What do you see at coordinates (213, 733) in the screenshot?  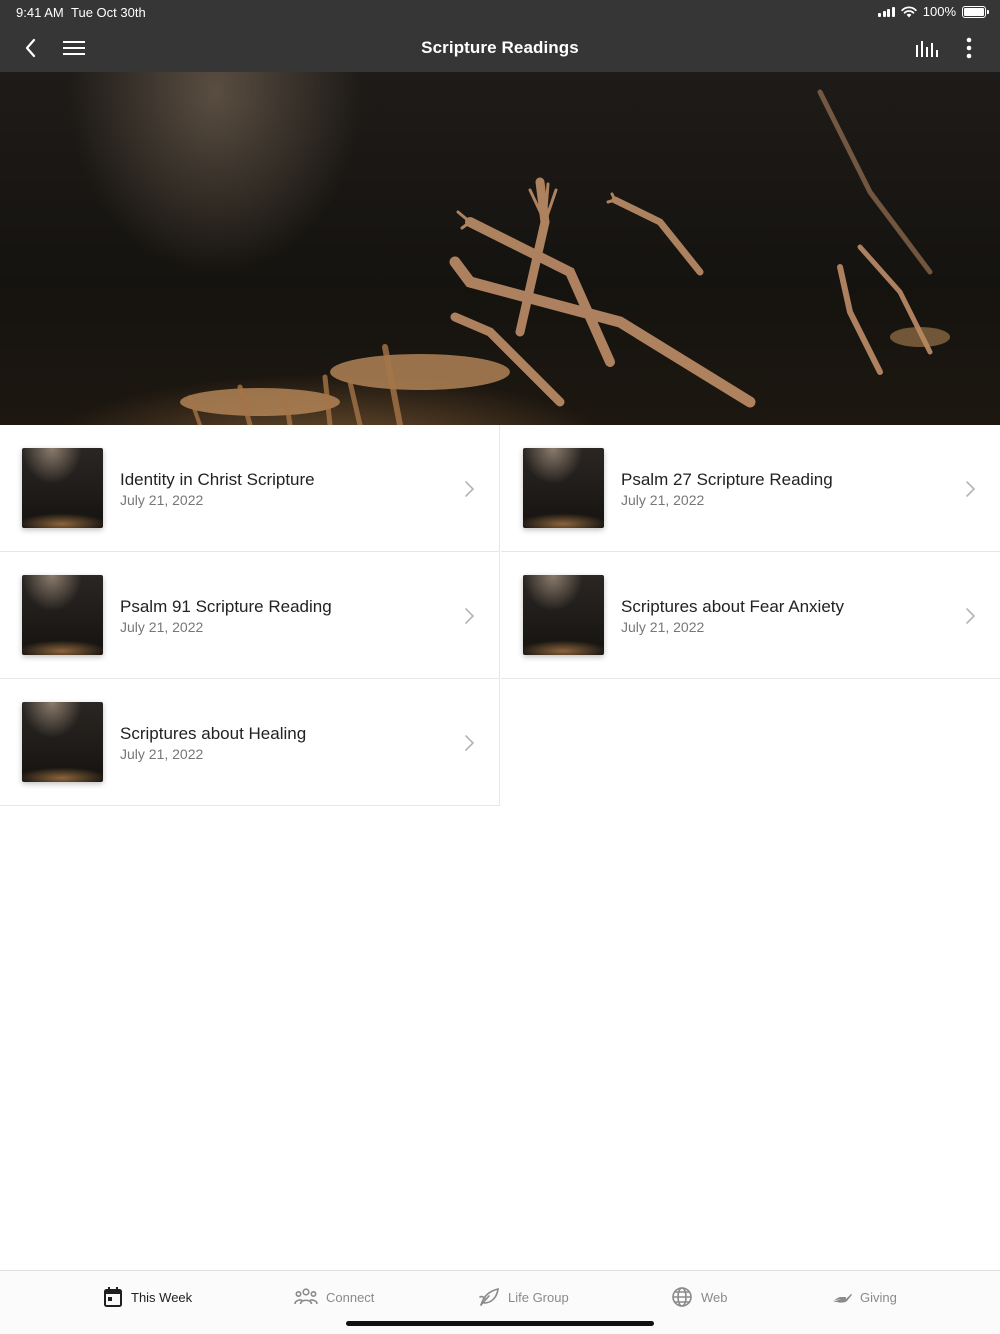 I see `item-title: Scriptures about Healing` at bounding box center [213, 733].